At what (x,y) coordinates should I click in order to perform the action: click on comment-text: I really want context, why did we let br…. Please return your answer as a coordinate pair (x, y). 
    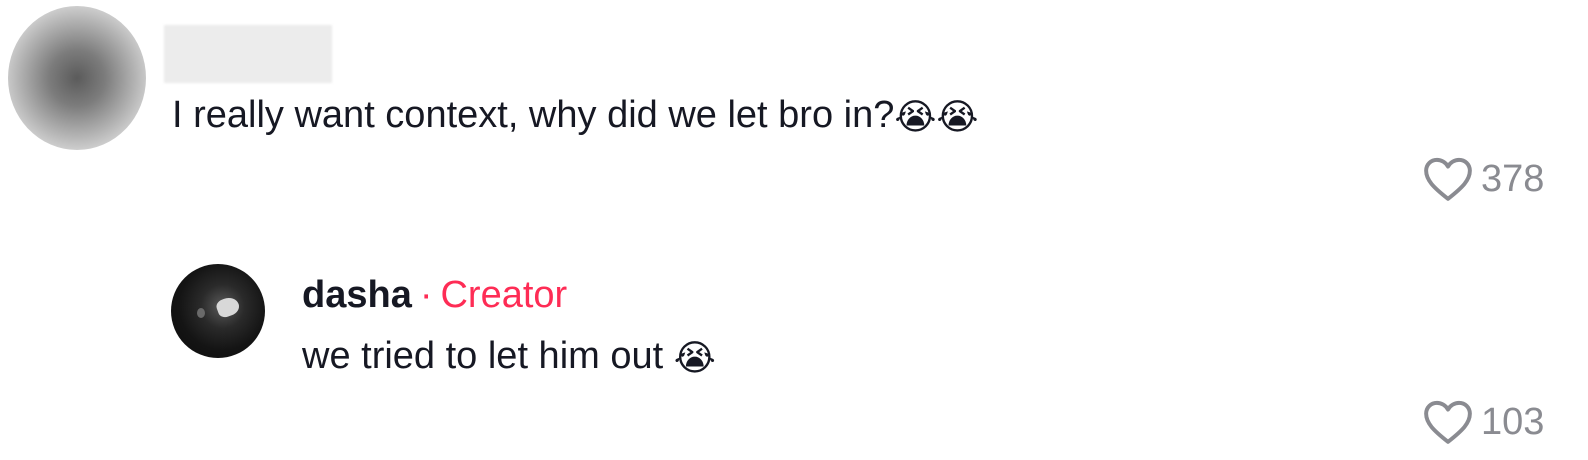
    Looking at the image, I should click on (533, 115).